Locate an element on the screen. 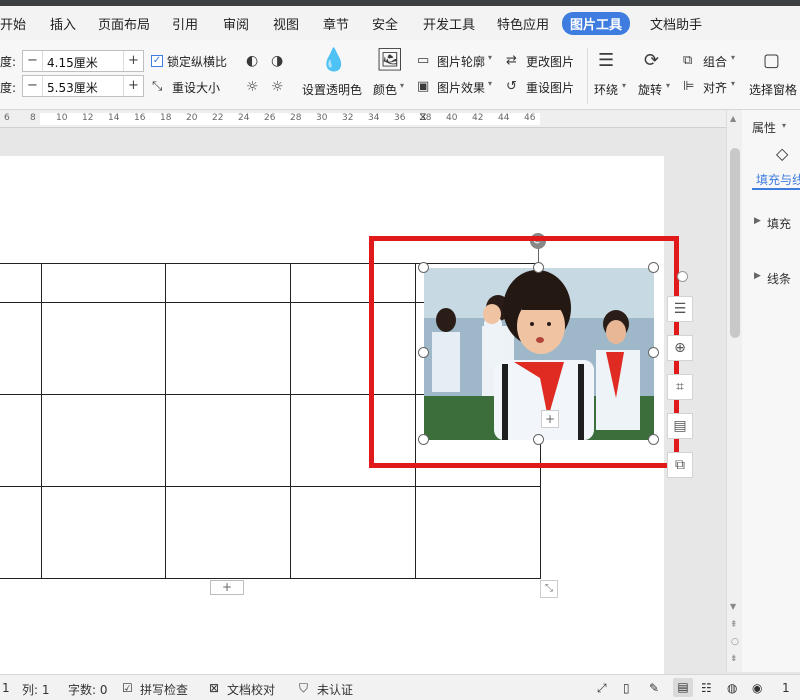  ribbon-divider is located at coordinates (587, 76).